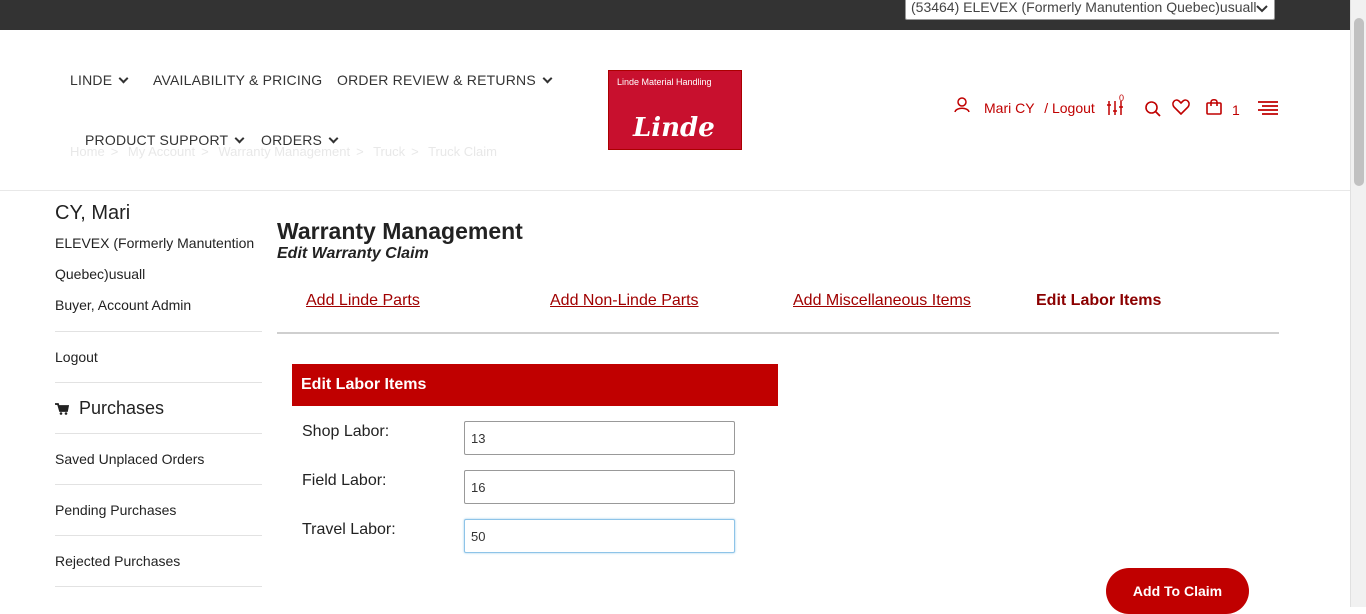 The image size is (1366, 614). Describe the element at coordinates (363, 301) in the screenshot. I see `tab-add-linde-parts: Add Linde Parts` at that location.